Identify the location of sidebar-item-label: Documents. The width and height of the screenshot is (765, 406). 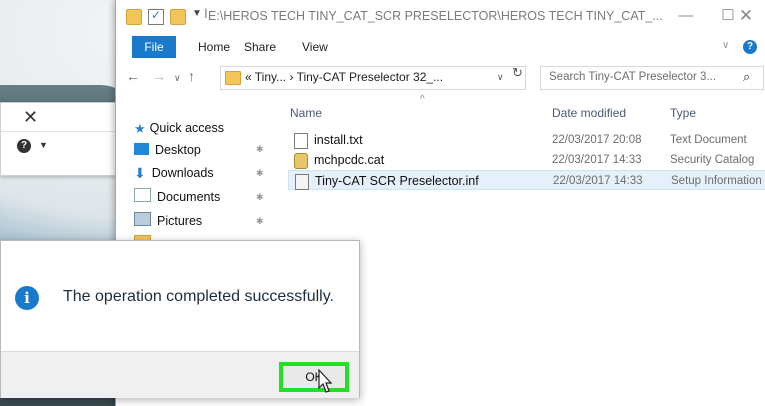
(189, 197).